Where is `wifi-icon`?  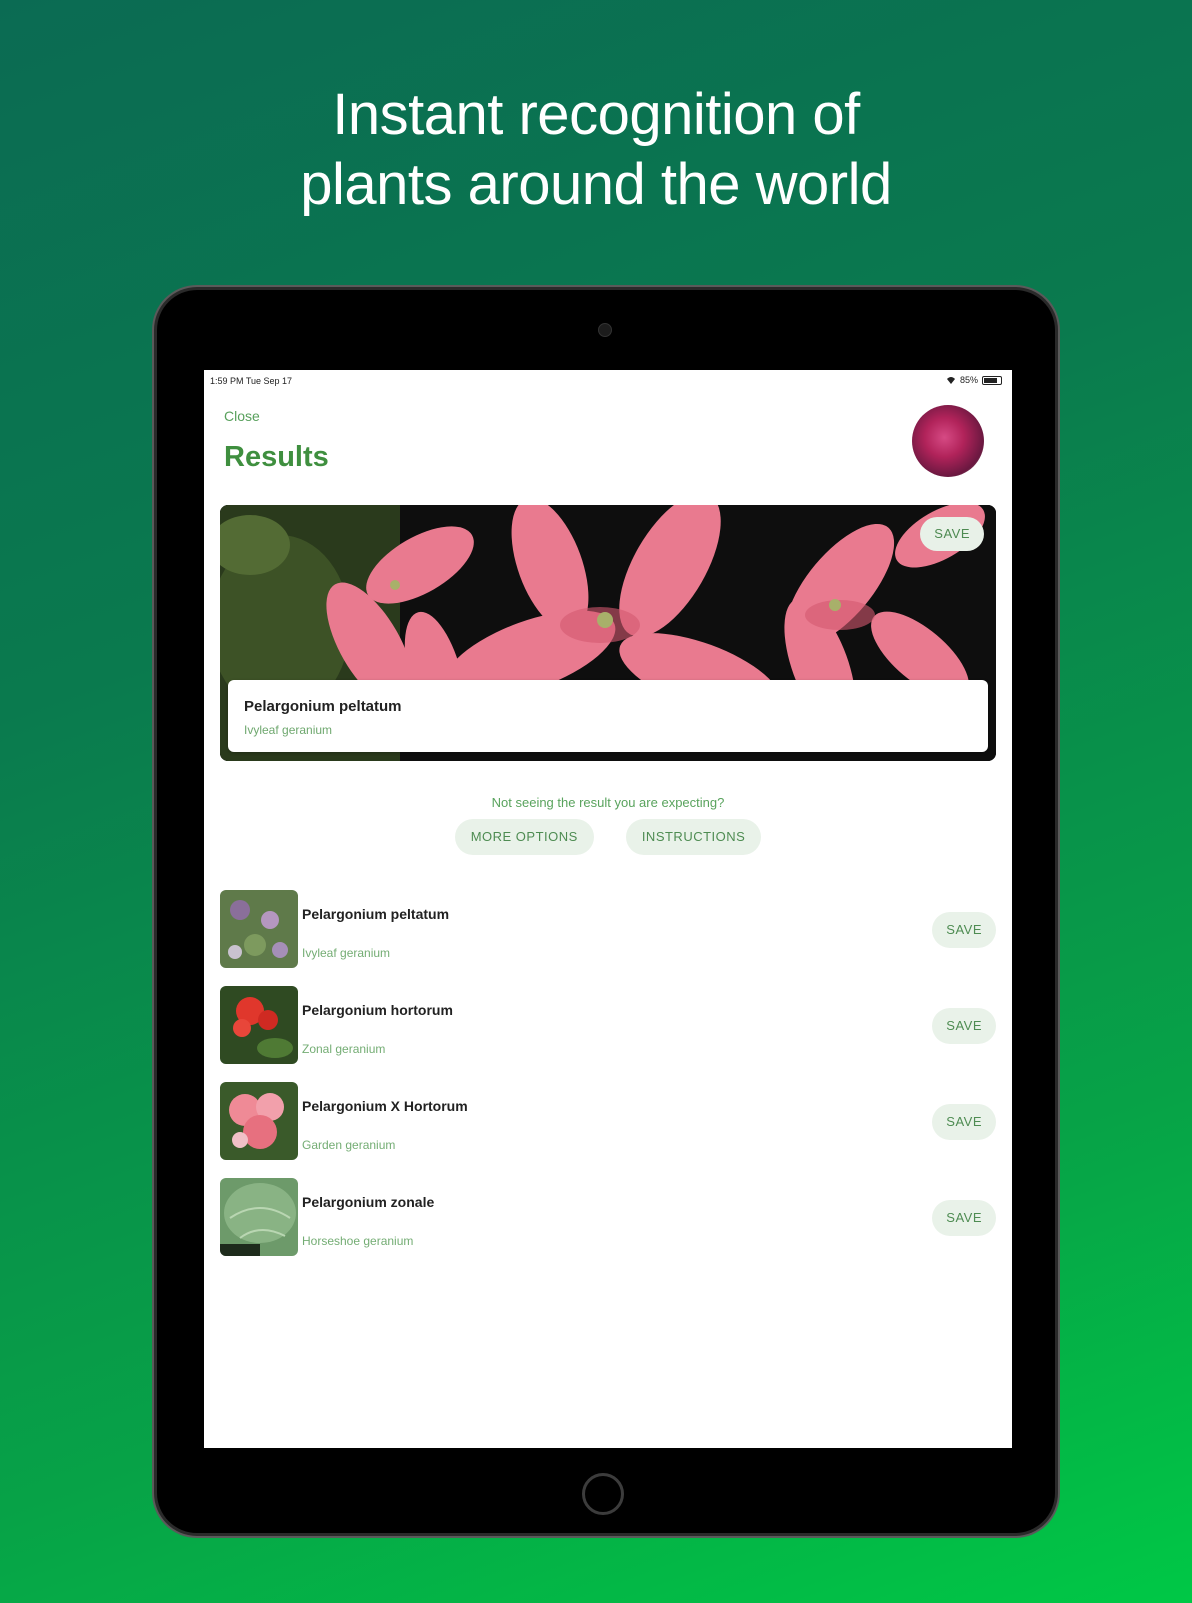
wifi-icon is located at coordinates (950, 380).